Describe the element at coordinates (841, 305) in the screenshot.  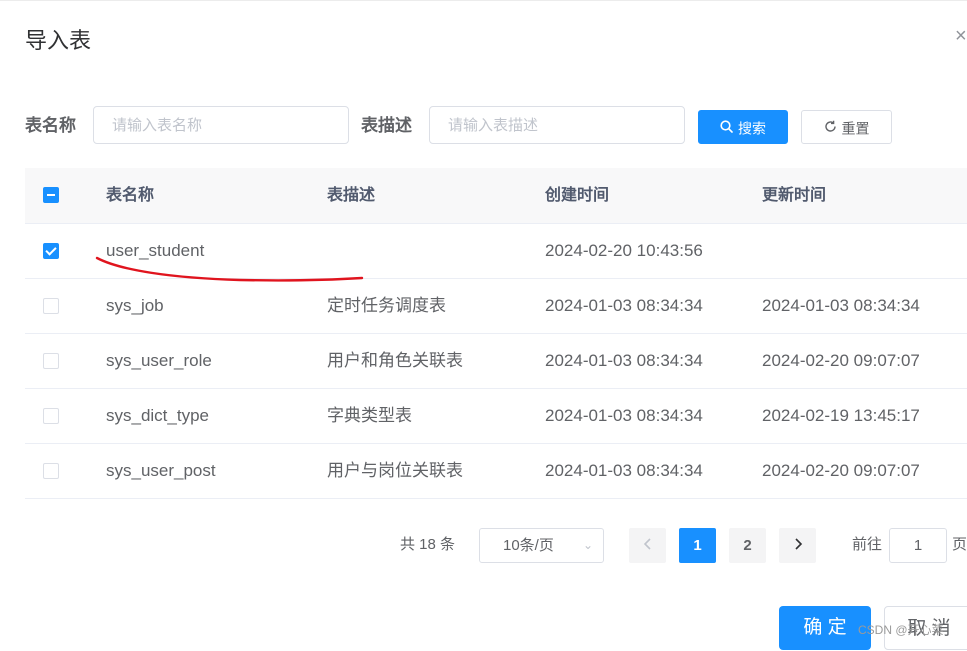
I see `cell-updated-time: 2024-01-03 08:34:34` at that location.